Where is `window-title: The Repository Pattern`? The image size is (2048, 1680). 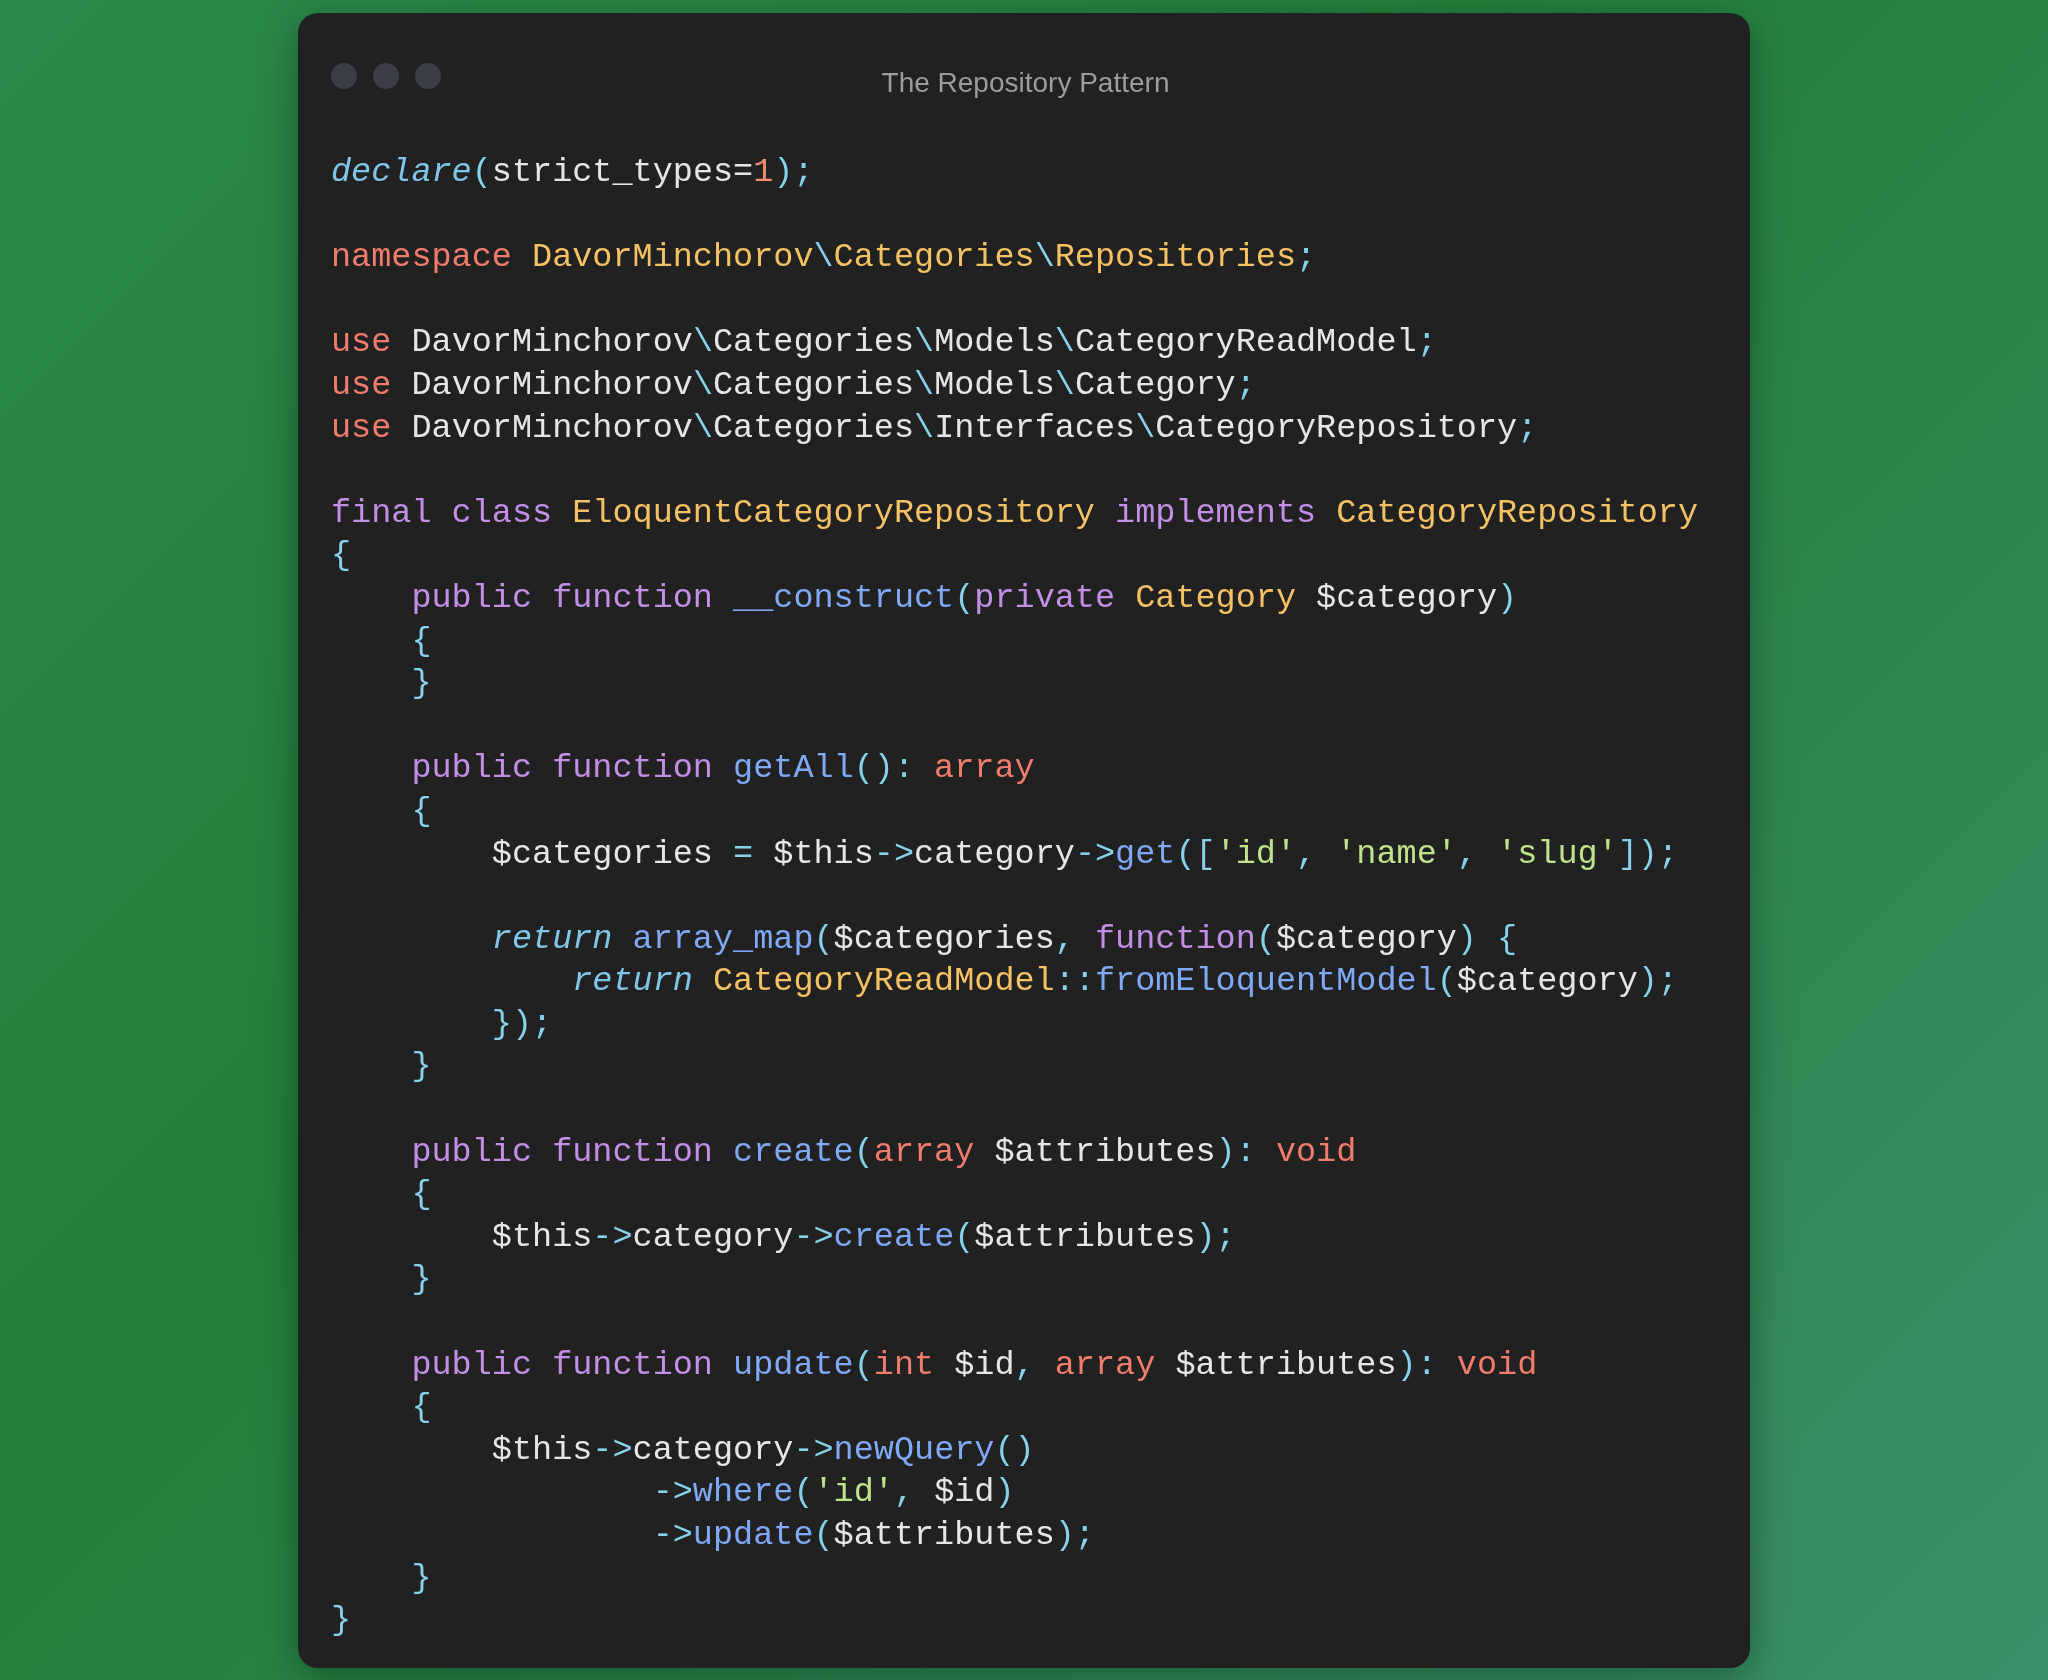
window-title: The Repository Pattern is located at coordinates (1025, 83).